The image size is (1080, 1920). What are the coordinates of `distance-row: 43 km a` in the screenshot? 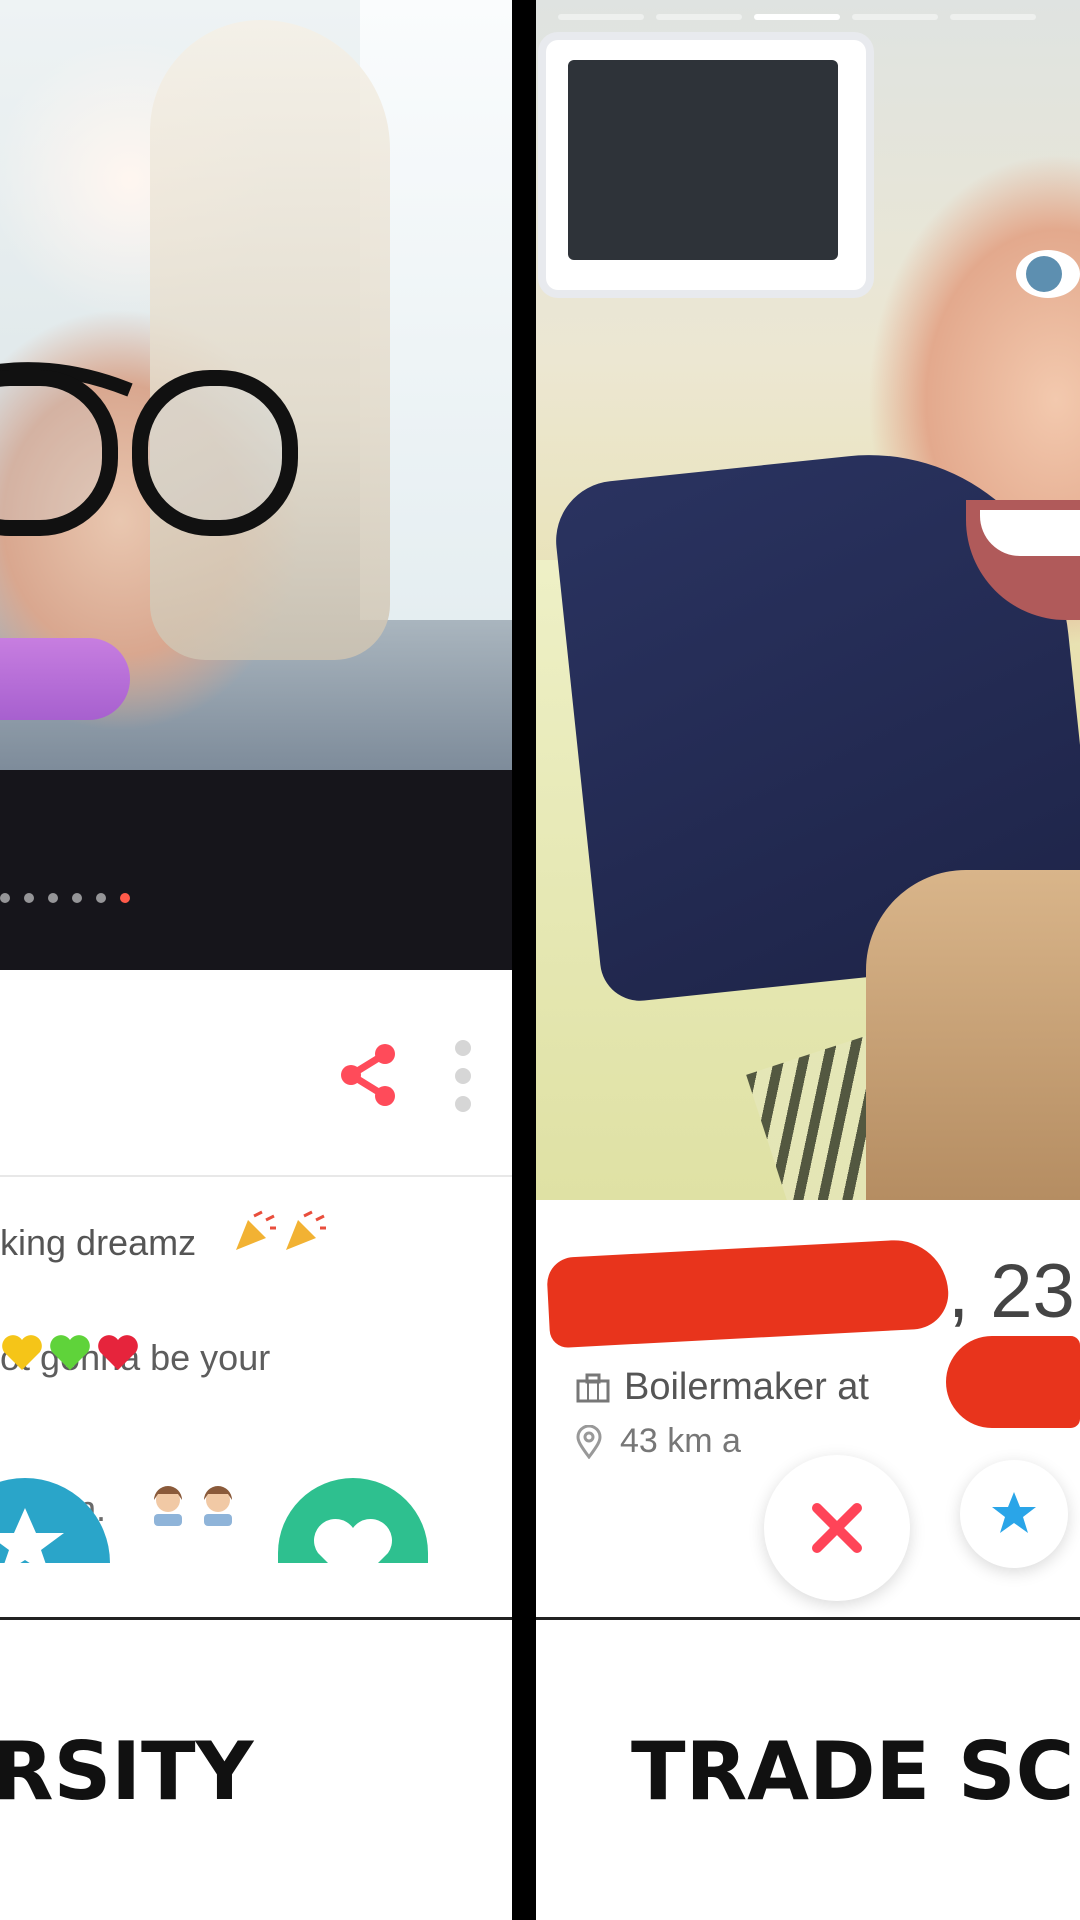 It's located at (658, 1441).